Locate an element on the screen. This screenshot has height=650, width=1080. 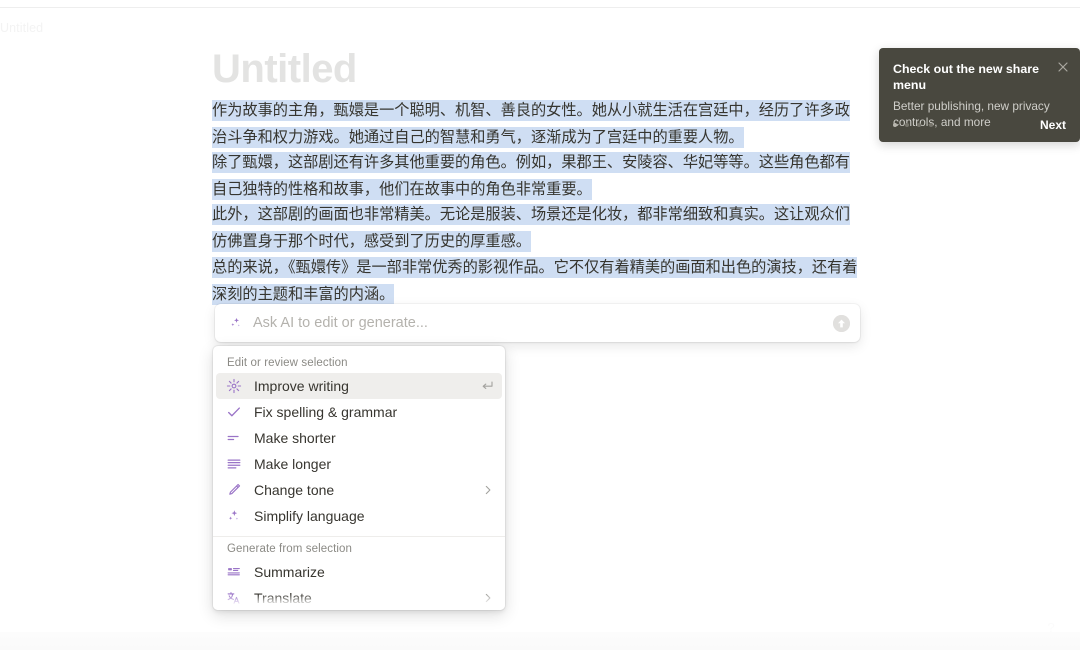
translate-icon is located at coordinates (234, 598).